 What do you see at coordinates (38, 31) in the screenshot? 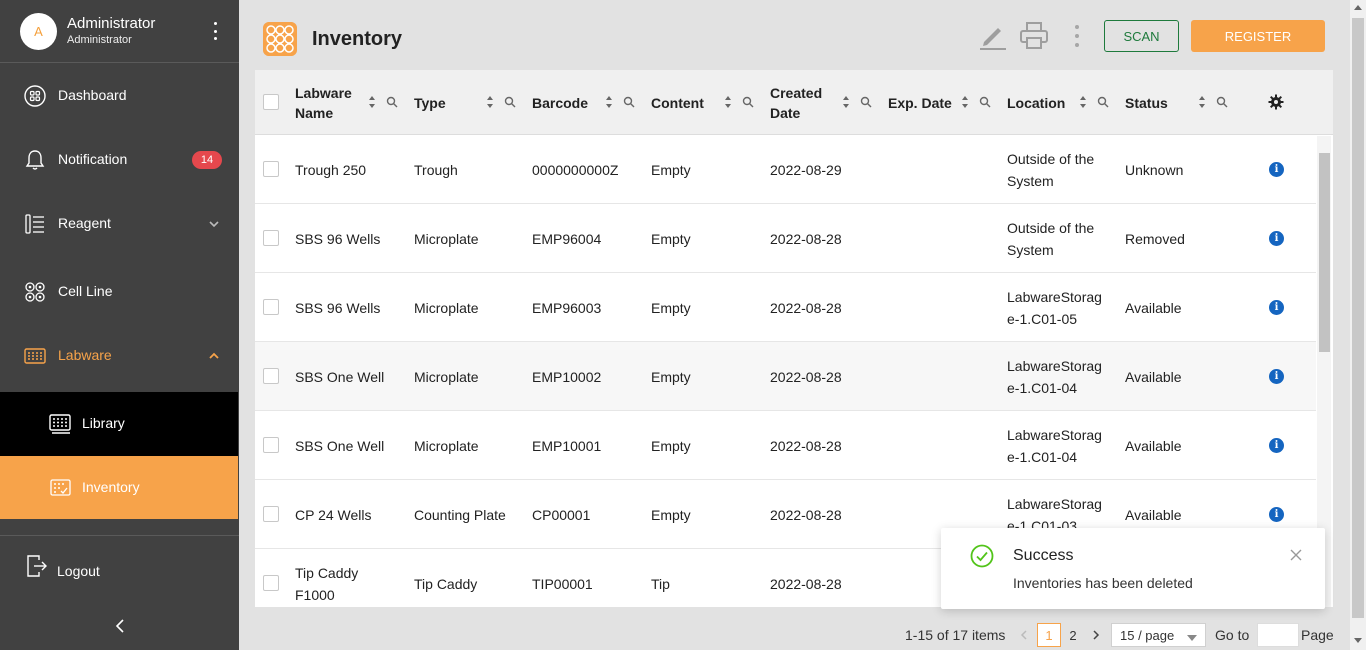
I see `avatar: A` at bounding box center [38, 31].